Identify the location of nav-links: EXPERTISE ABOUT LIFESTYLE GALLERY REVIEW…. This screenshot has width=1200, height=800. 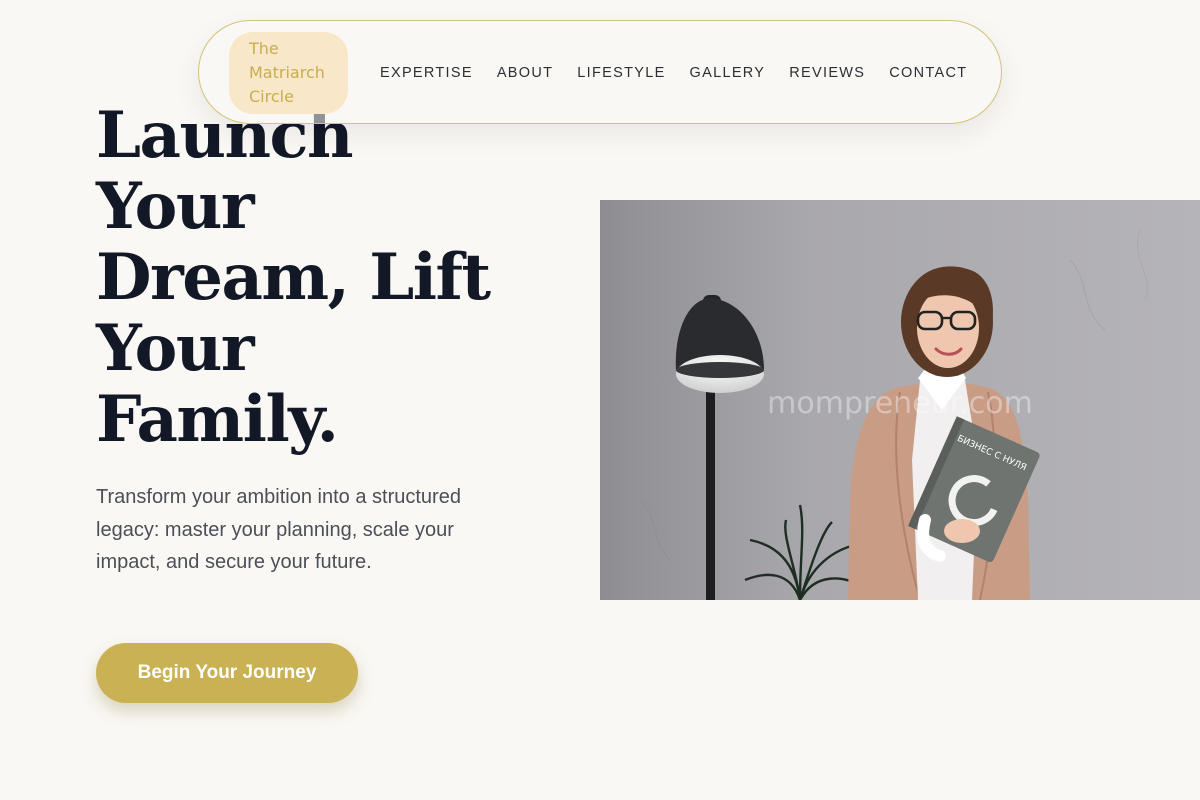
(673, 73).